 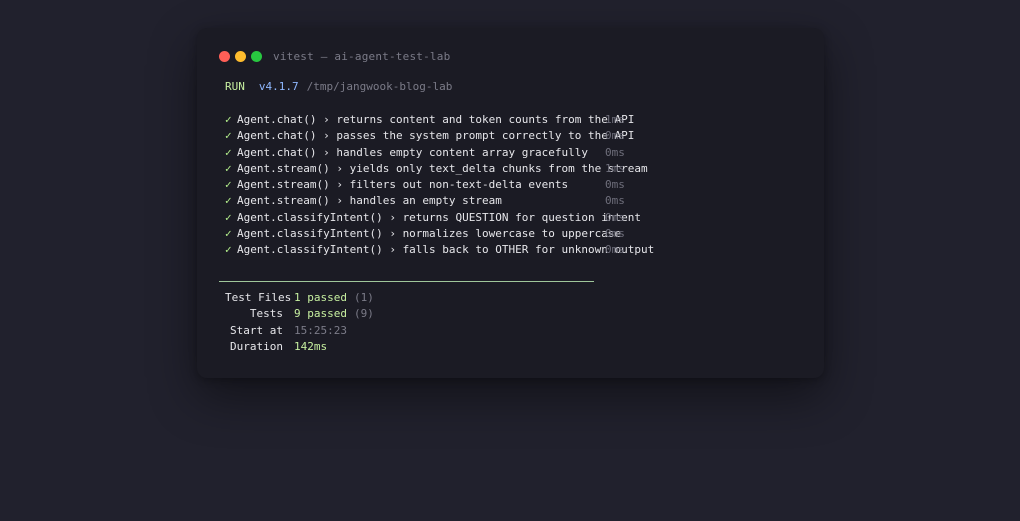 What do you see at coordinates (379, 86) in the screenshot?
I see `run-path: /tmp/jangwook-blog-lab` at bounding box center [379, 86].